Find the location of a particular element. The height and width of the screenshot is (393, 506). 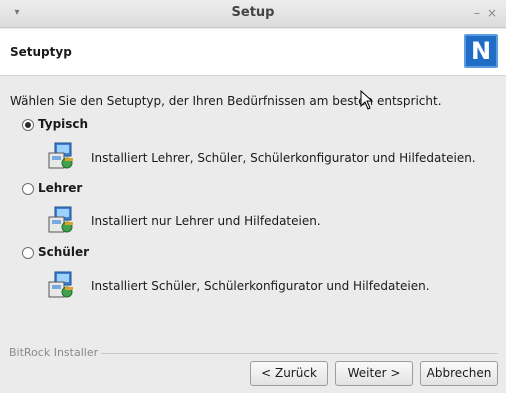

installer-brand-label: BitRock Installer is located at coordinates (55, 352).